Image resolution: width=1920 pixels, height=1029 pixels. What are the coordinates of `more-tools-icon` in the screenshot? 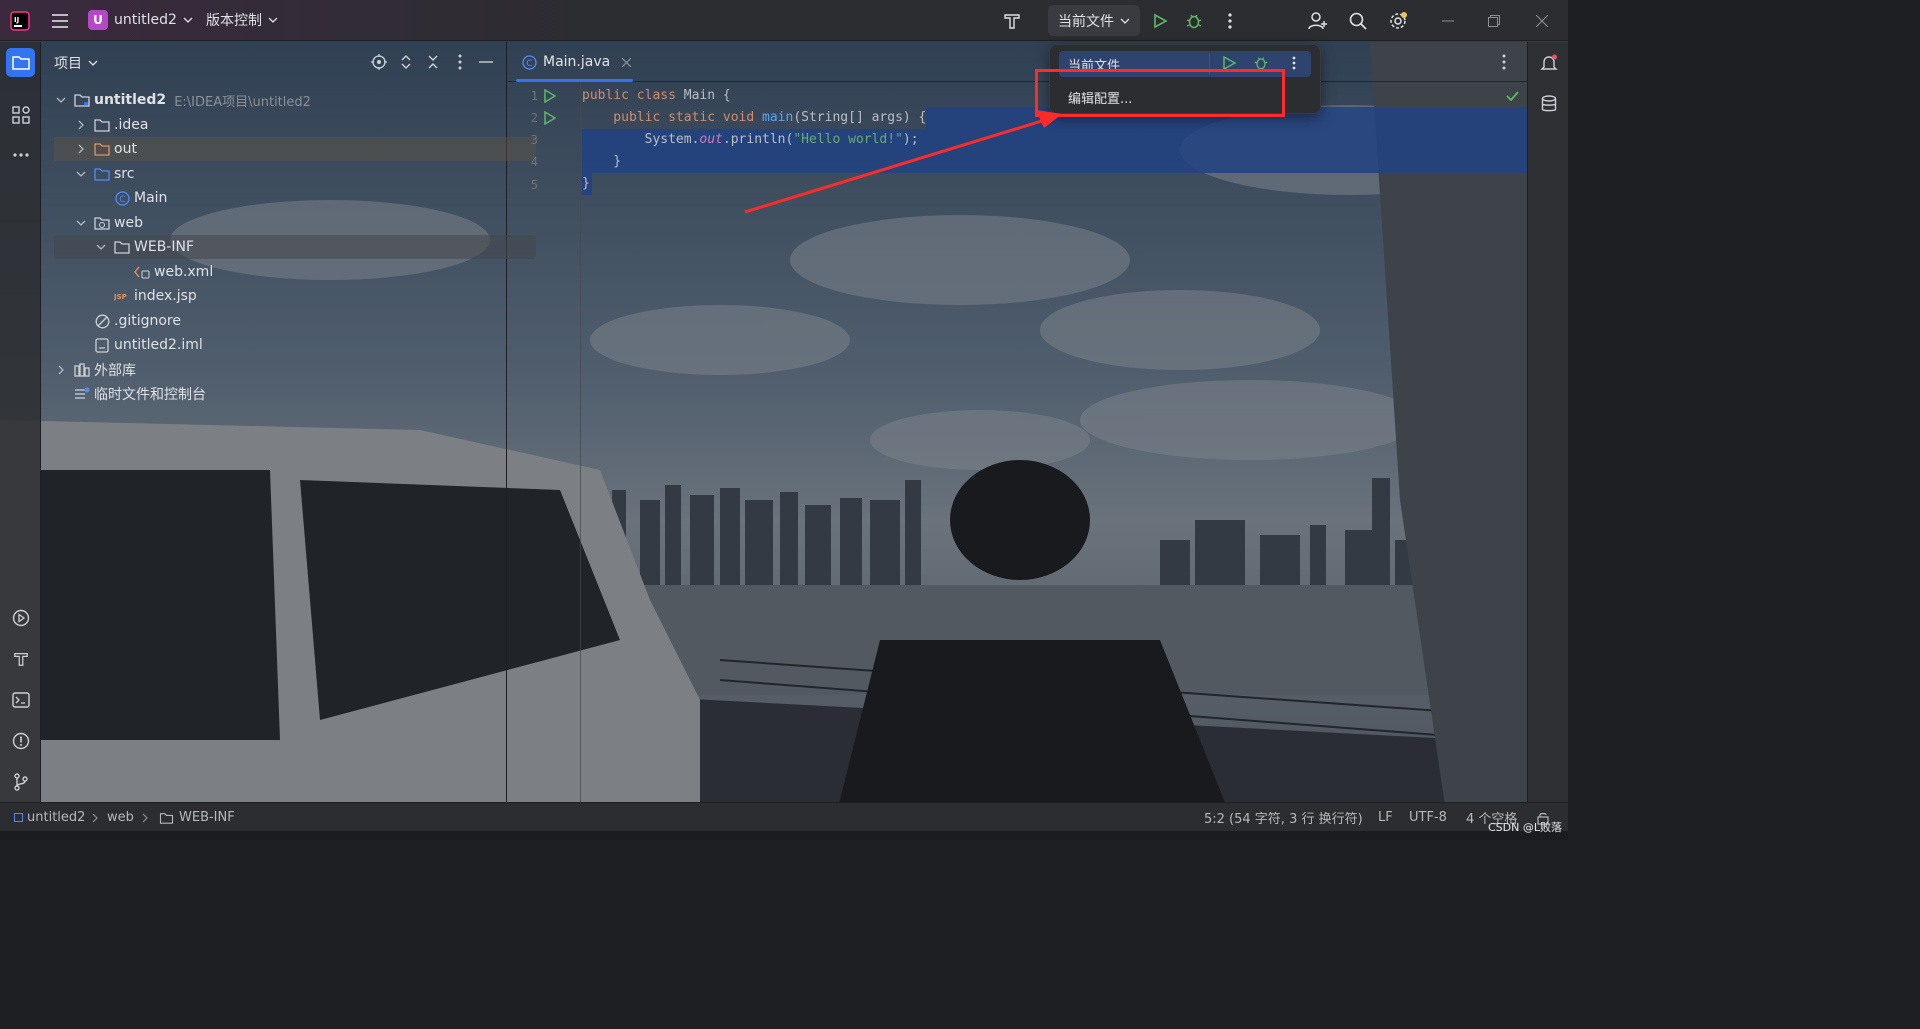 It's located at (20, 154).